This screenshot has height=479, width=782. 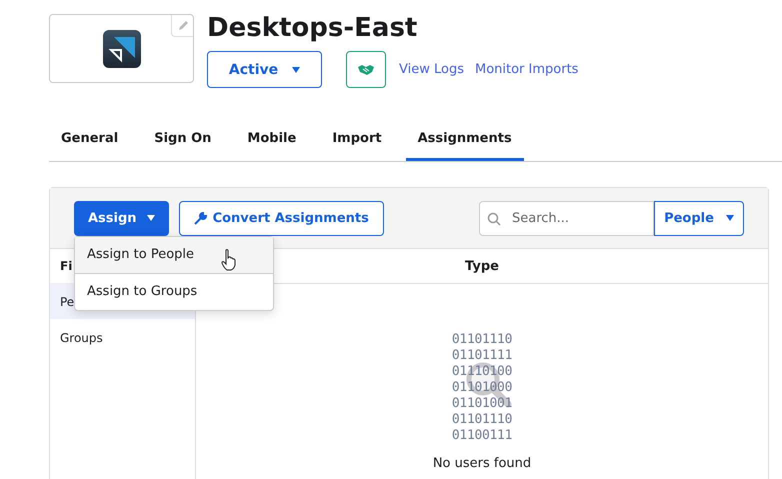 I want to click on search-icon, so click(x=494, y=219).